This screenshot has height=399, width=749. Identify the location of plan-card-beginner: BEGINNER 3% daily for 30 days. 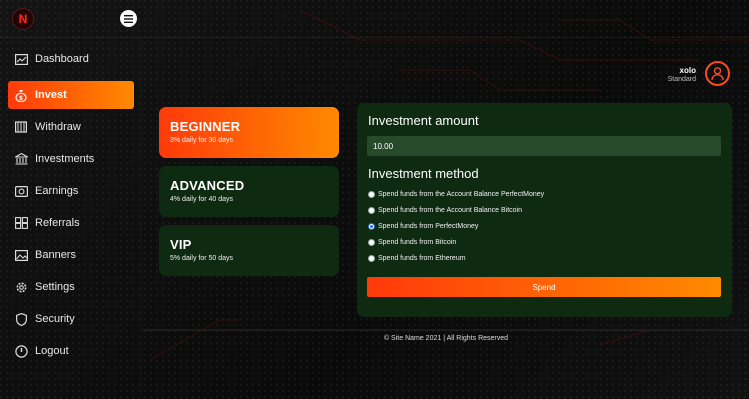
(249, 132).